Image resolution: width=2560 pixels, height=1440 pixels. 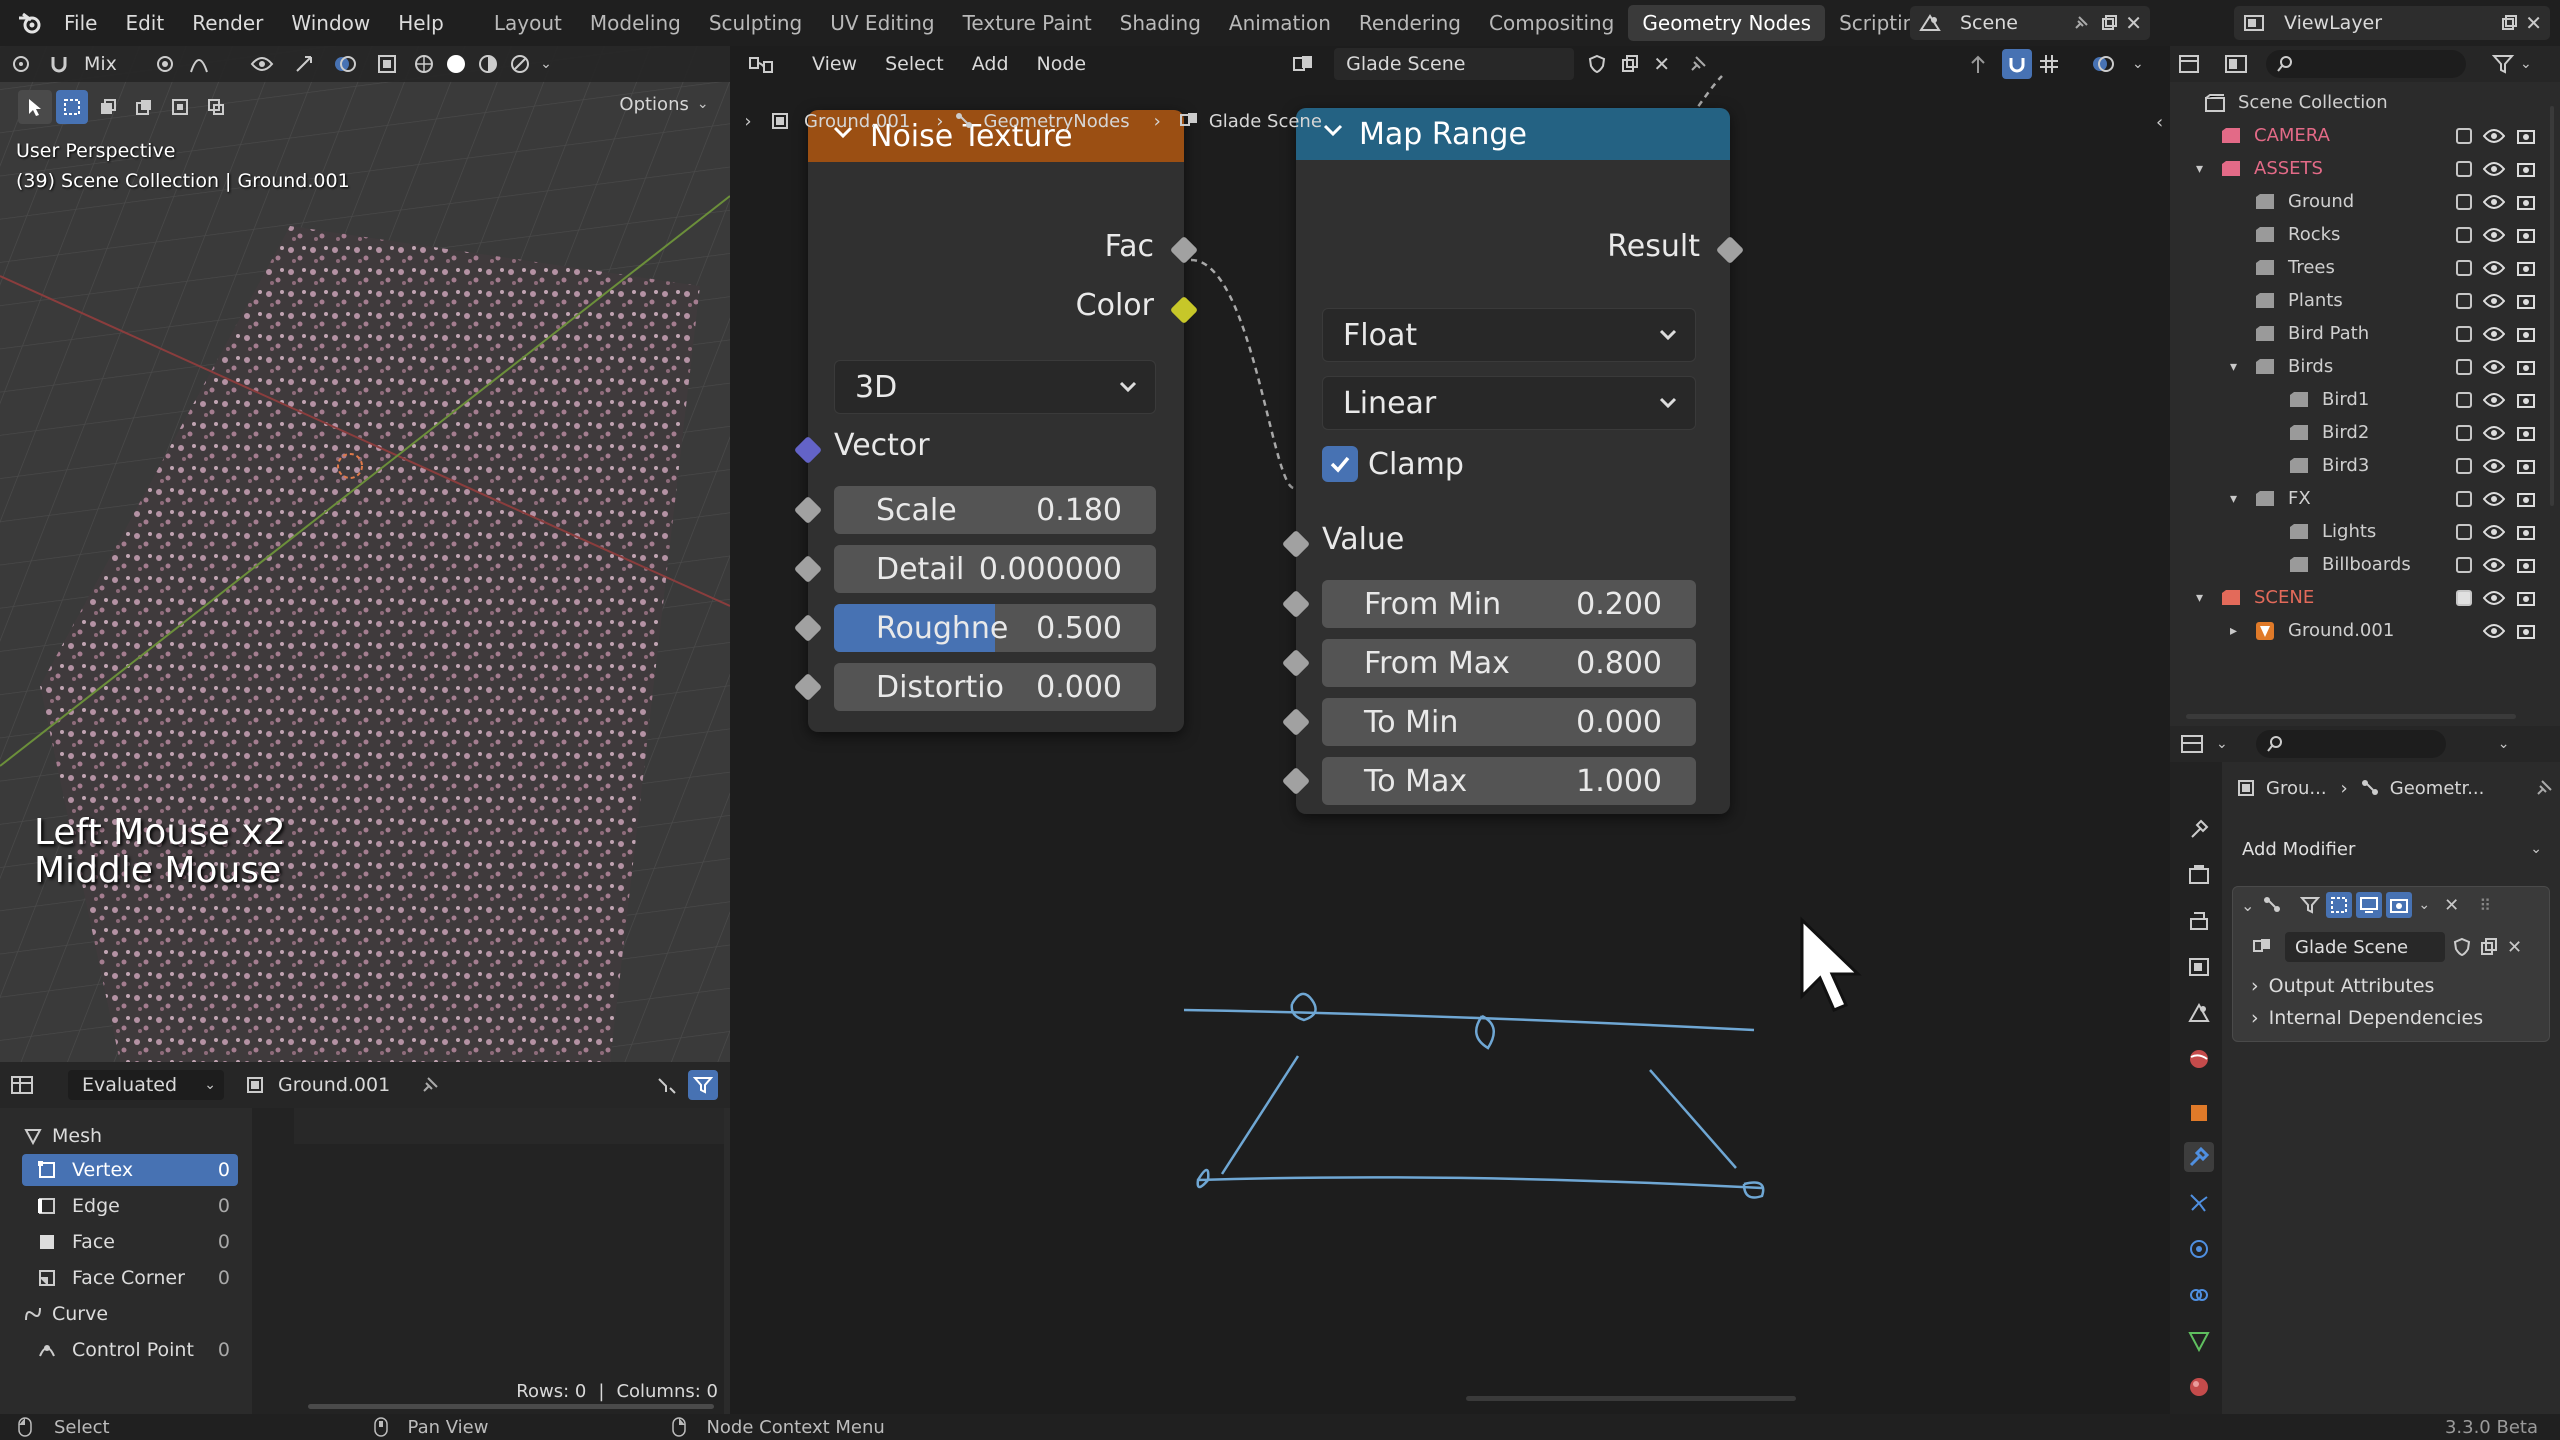 I want to click on outliner-item: Trees, so click(x=2365, y=267).